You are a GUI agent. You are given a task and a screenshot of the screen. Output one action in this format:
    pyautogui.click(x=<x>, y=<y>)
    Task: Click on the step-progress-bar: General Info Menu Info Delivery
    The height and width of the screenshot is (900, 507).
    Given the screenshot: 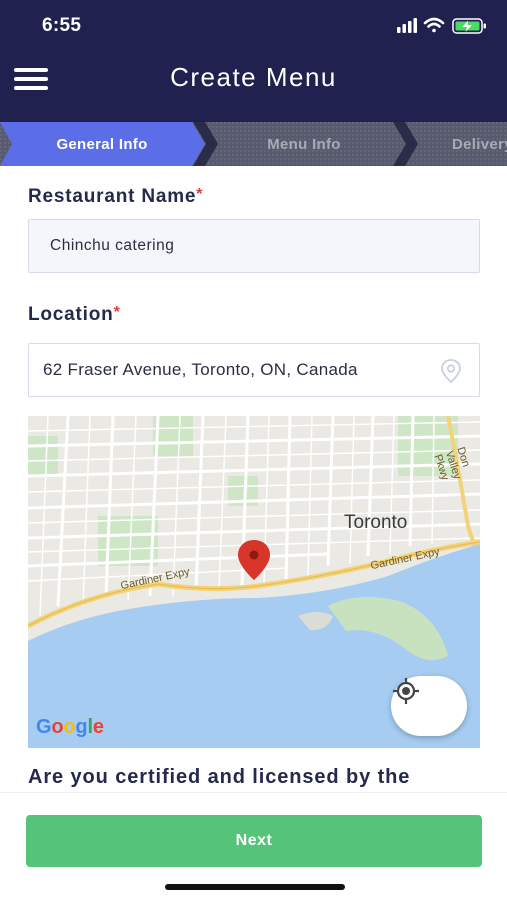 What is the action you would take?
    pyautogui.click(x=253, y=144)
    